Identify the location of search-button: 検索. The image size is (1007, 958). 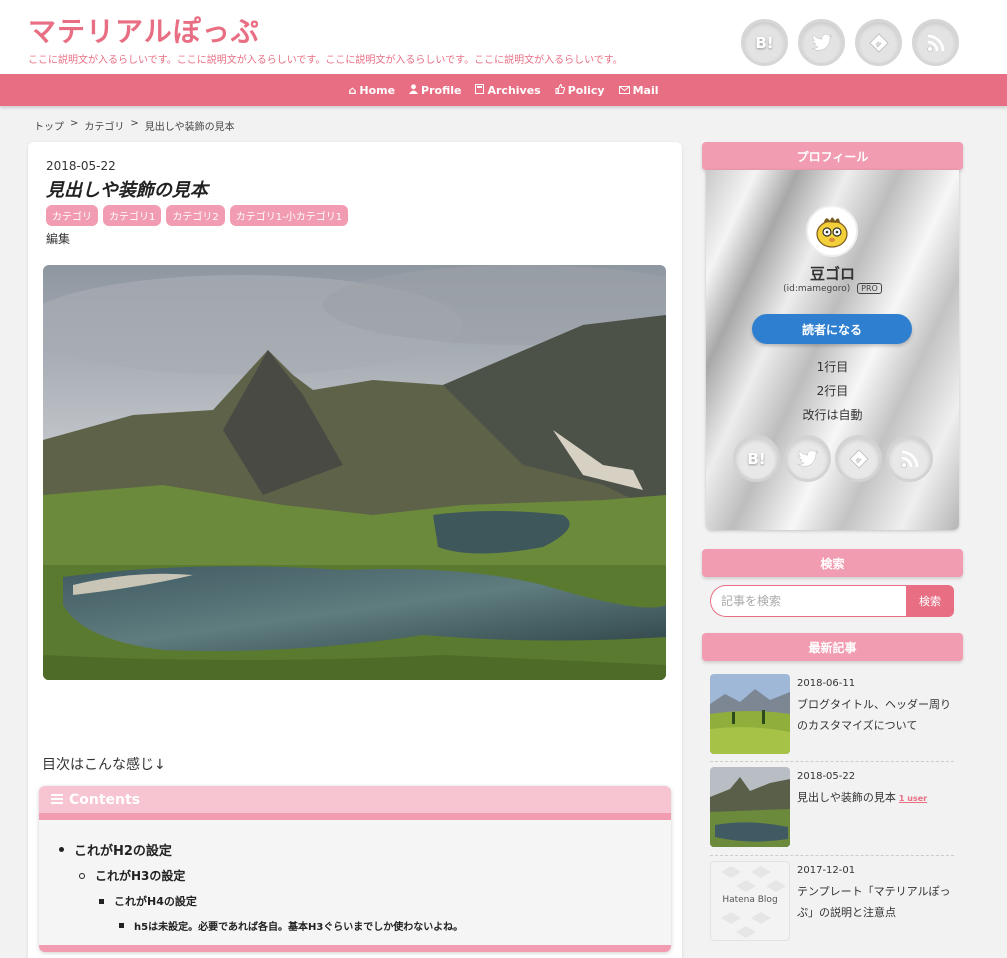
(930, 601).